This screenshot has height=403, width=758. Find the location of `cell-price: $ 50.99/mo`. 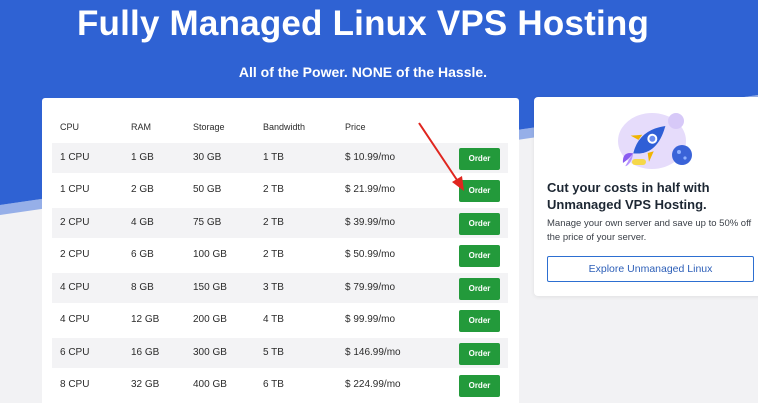

cell-price: $ 50.99/mo is located at coordinates (370, 254).